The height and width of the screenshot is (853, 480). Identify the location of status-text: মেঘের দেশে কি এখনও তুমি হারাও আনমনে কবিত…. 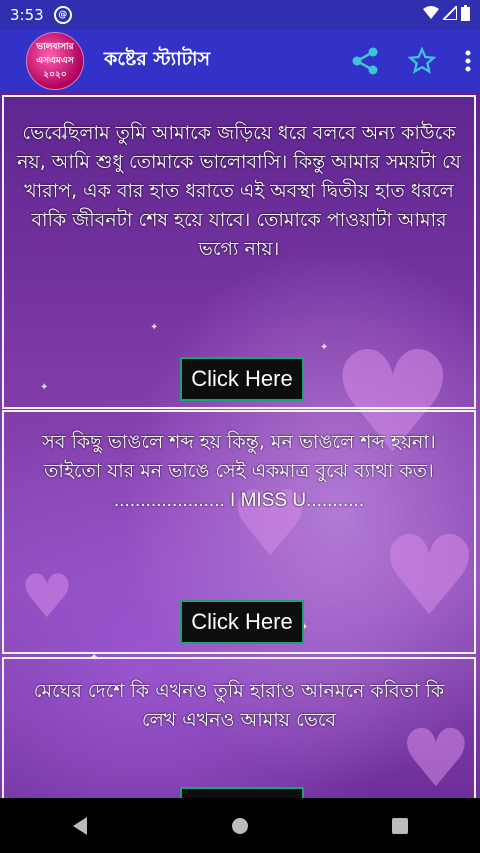
(239, 705).